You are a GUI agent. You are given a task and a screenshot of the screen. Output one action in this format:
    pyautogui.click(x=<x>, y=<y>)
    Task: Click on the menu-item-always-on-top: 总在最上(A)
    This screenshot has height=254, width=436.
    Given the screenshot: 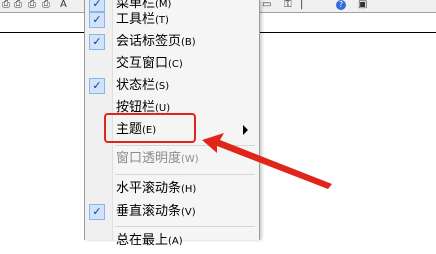 What is the action you would take?
    pyautogui.click(x=172, y=241)
    